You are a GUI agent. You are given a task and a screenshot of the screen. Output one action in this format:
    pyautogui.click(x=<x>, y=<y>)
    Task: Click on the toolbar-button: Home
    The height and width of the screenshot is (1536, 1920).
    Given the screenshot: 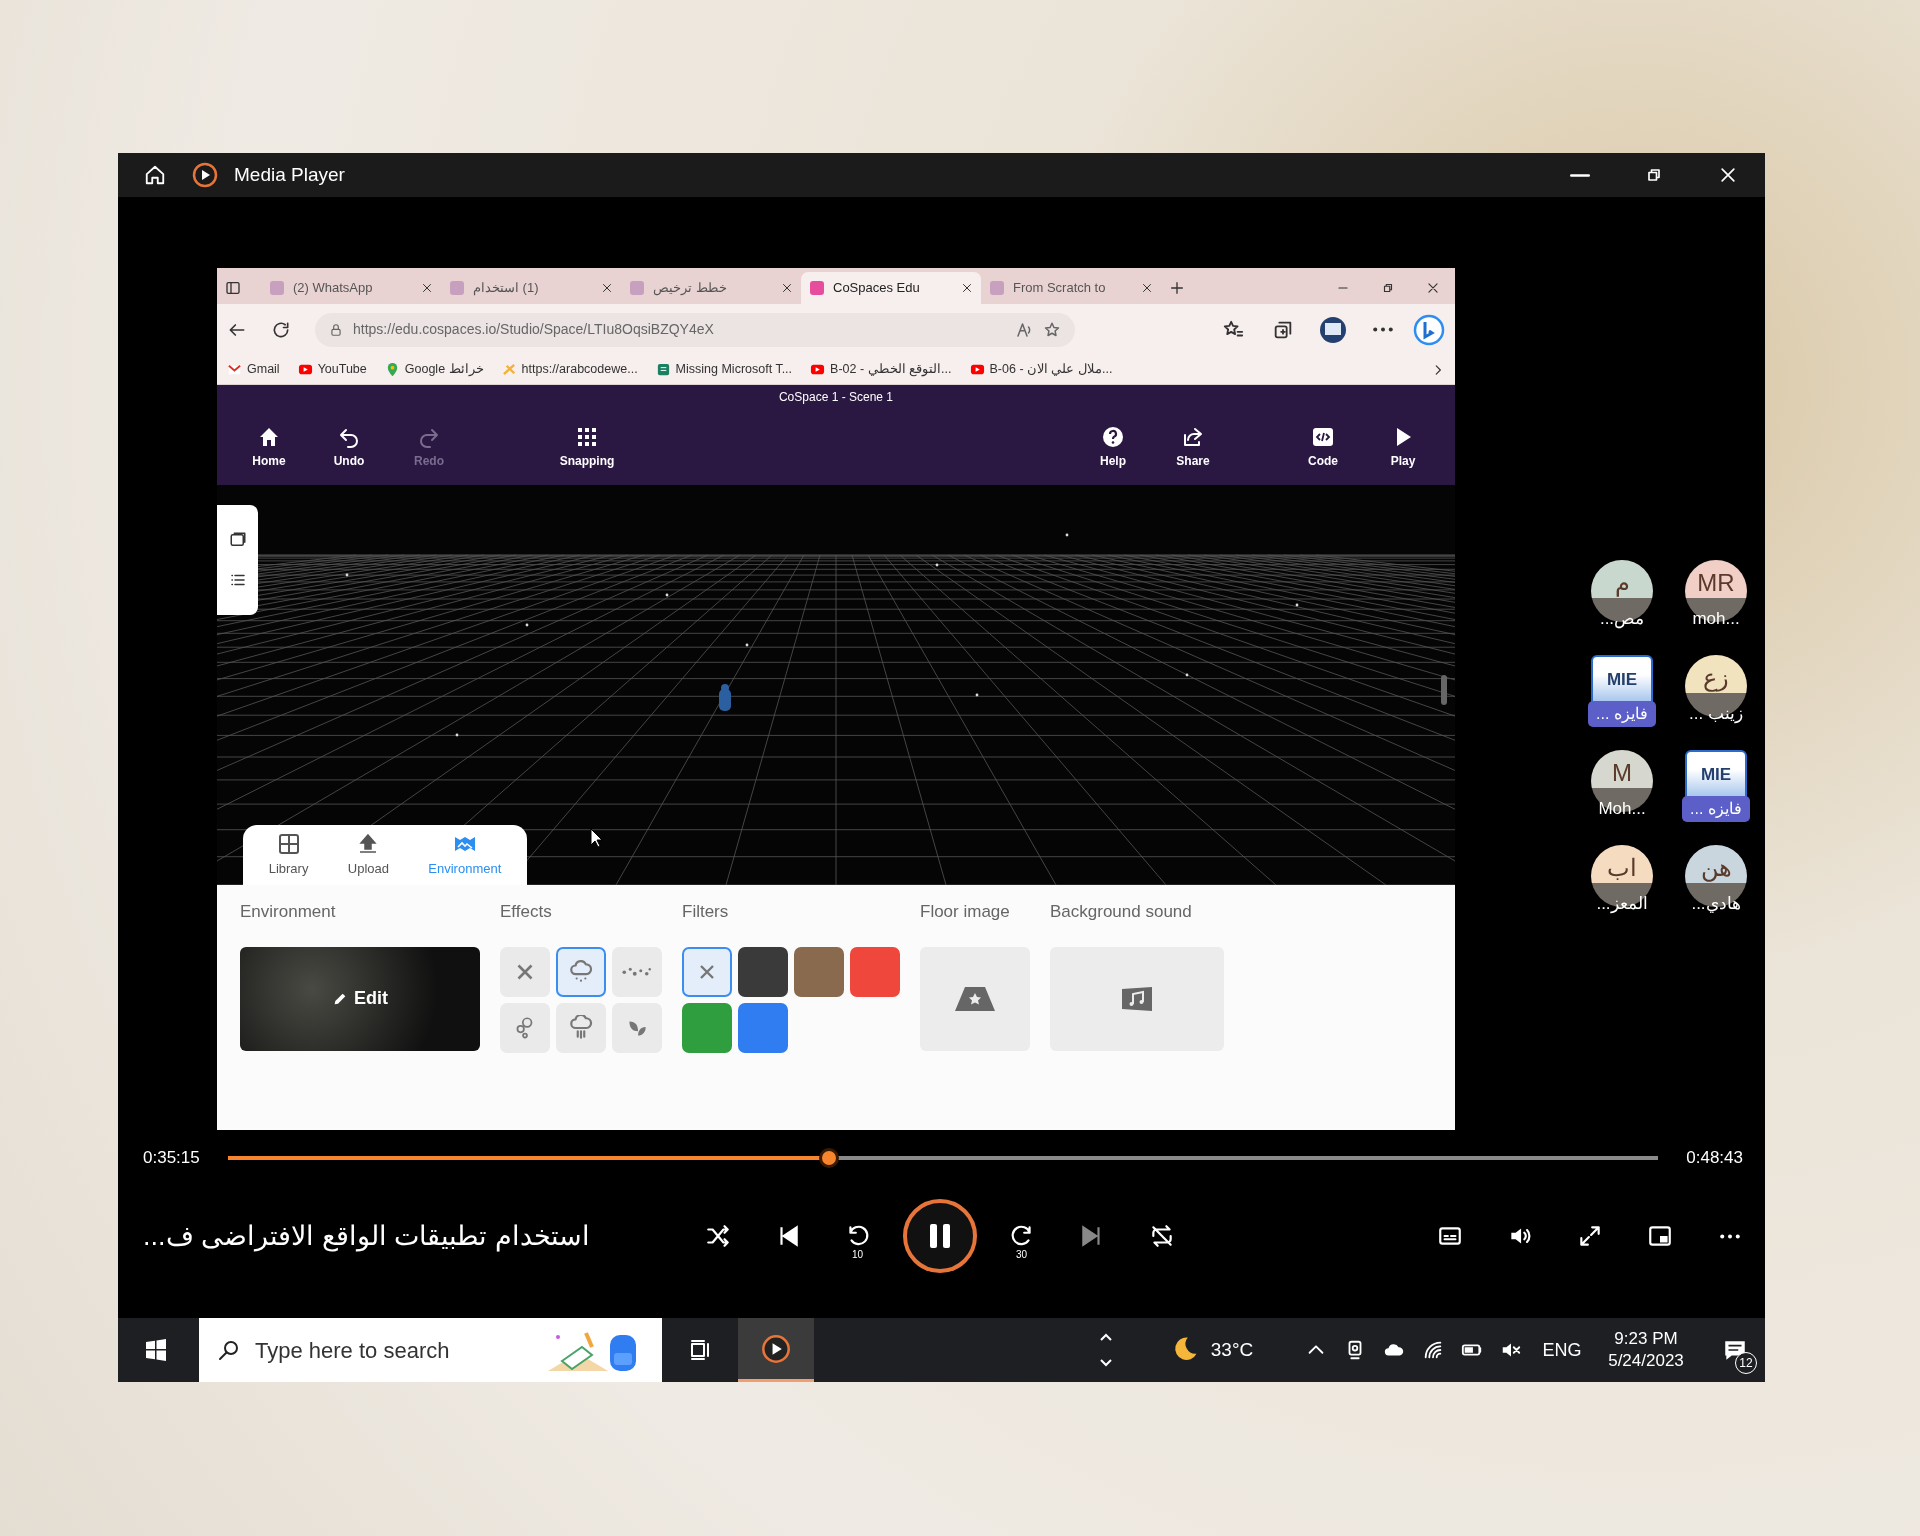 What is the action you would take?
    pyautogui.click(x=269, y=447)
    